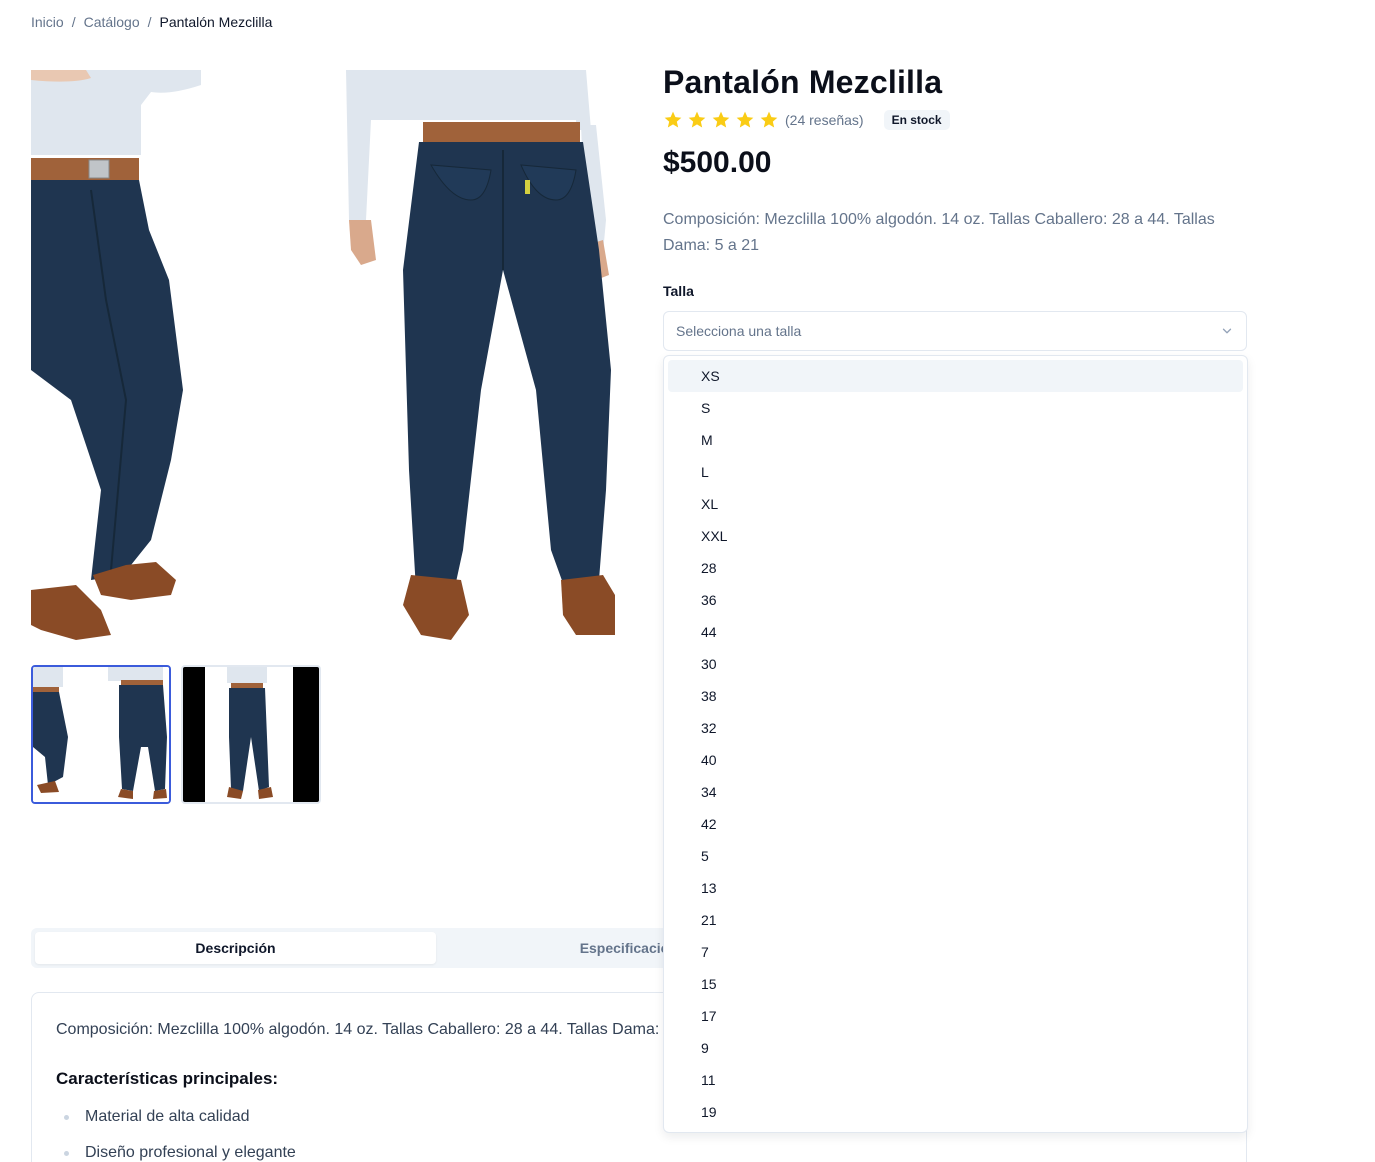 This screenshot has width=1375, height=1162. What do you see at coordinates (955, 856) in the screenshot?
I see `size-option-5: 5` at bounding box center [955, 856].